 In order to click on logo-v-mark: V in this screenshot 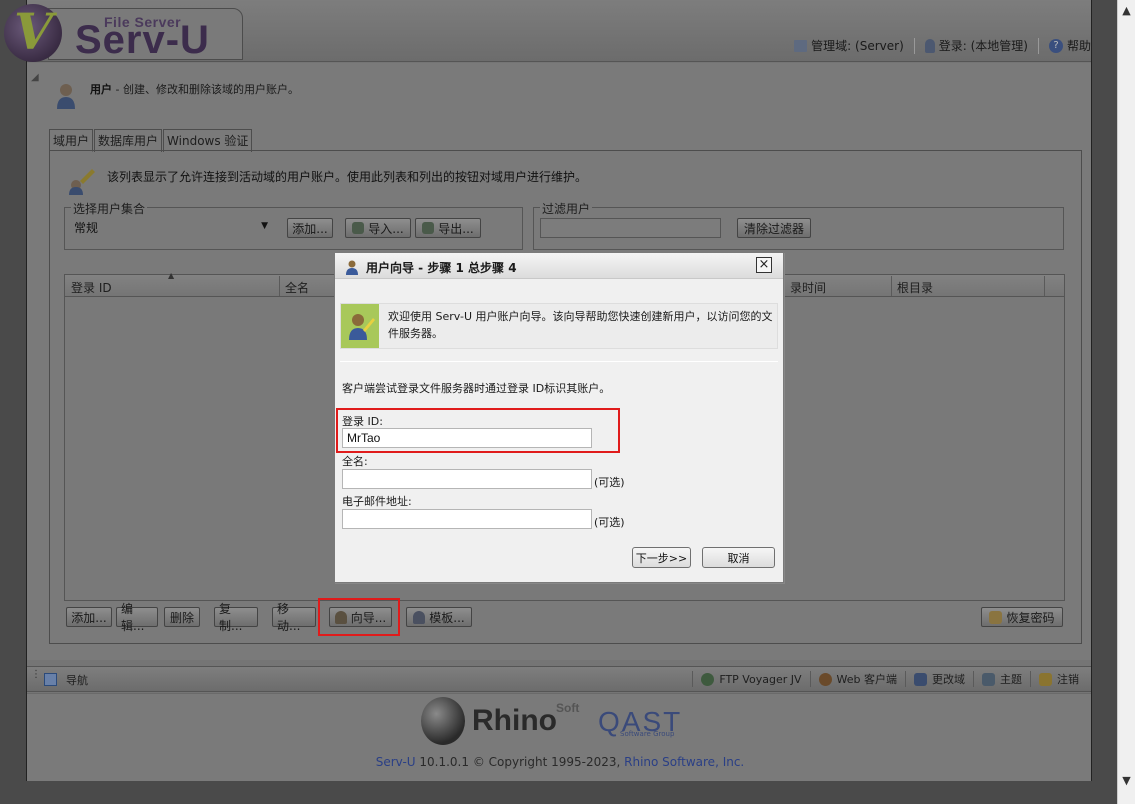, I will do `click(33, 31)`.